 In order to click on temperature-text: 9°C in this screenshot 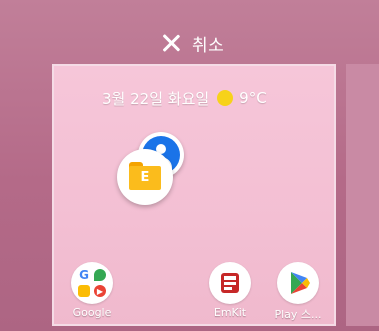, I will do `click(253, 98)`.